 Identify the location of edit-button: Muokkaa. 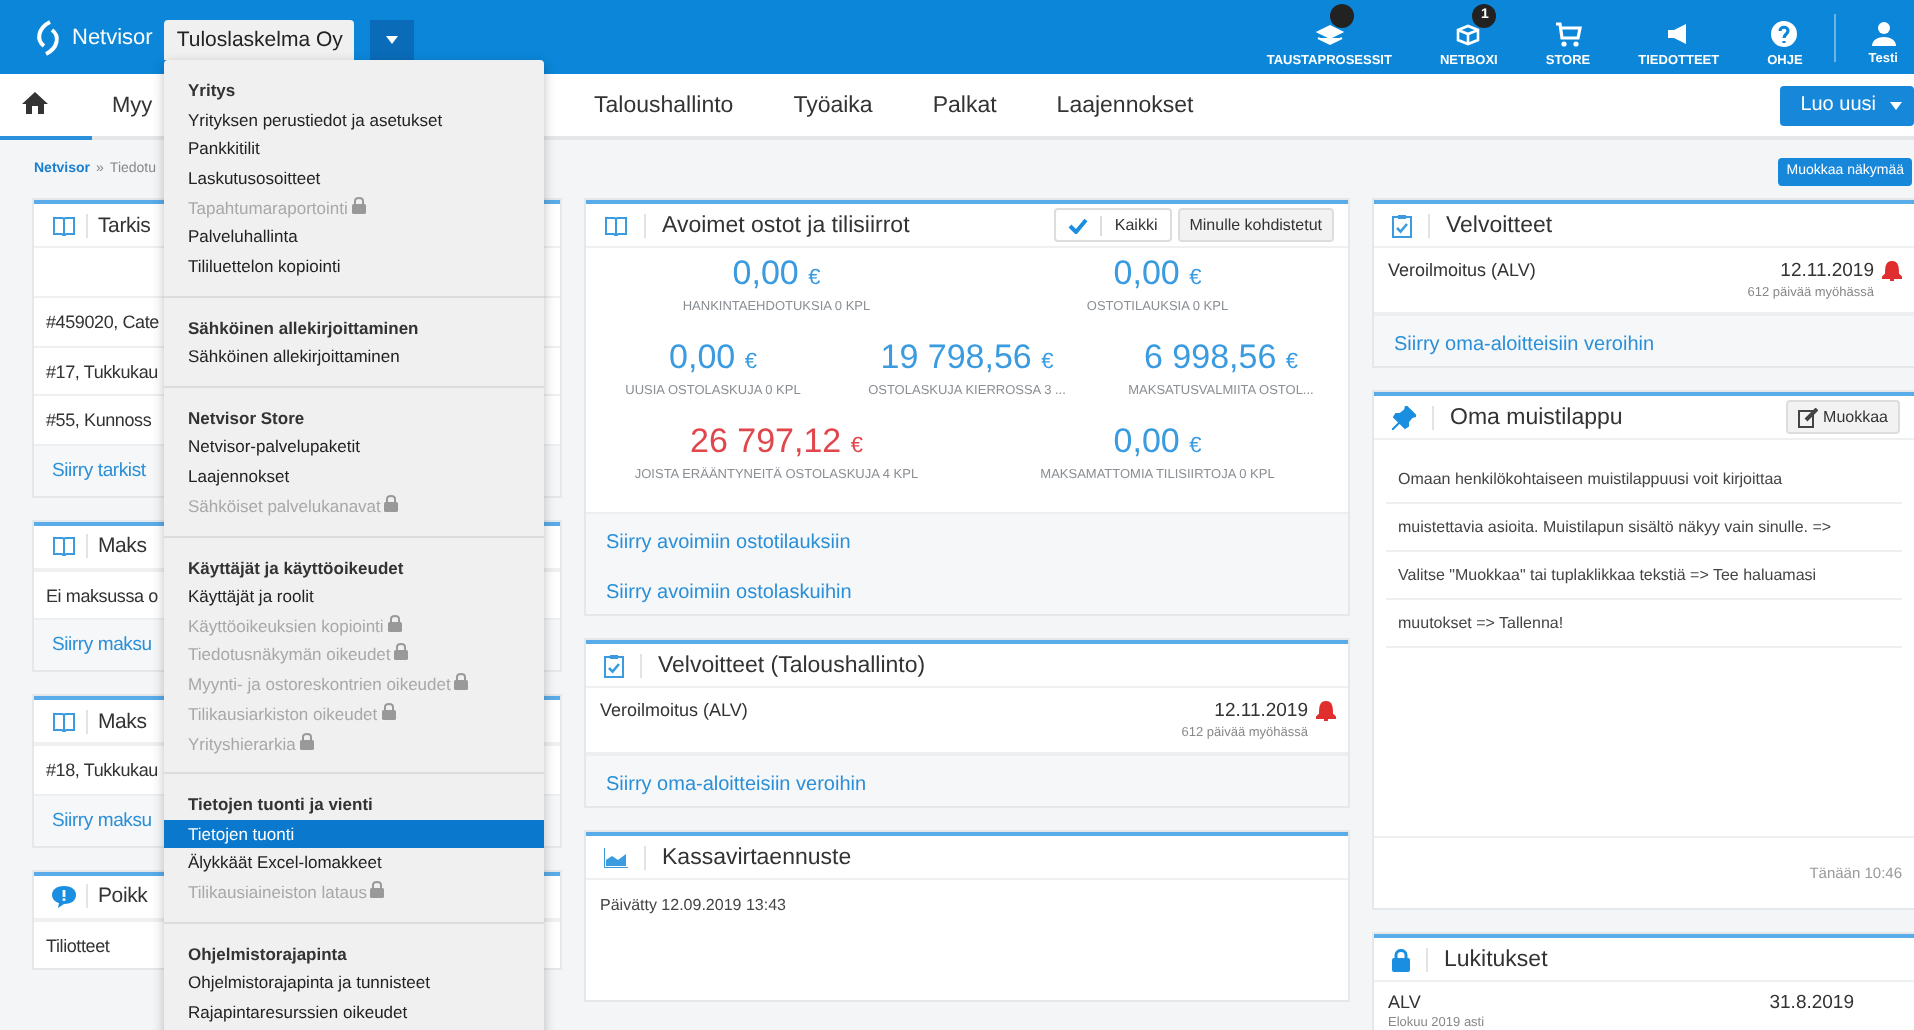
(1842, 417).